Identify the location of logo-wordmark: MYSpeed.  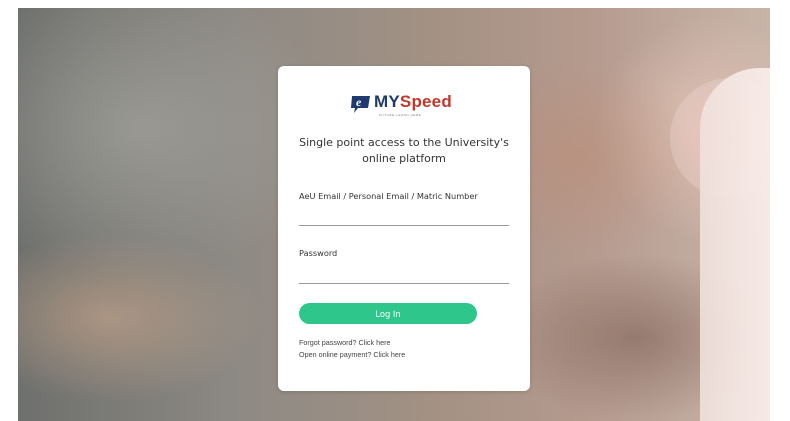
(413, 102).